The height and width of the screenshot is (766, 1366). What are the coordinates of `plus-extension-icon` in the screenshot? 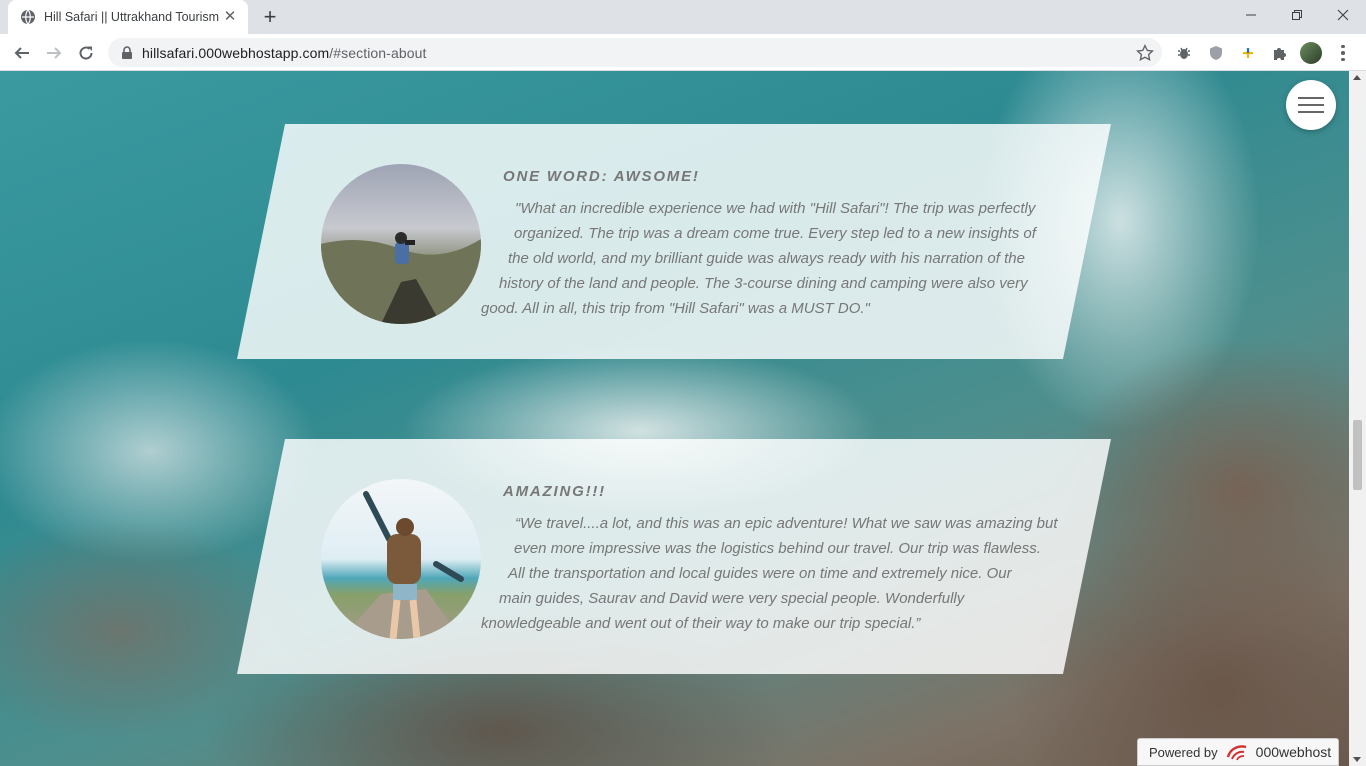 It's located at (1248, 53).